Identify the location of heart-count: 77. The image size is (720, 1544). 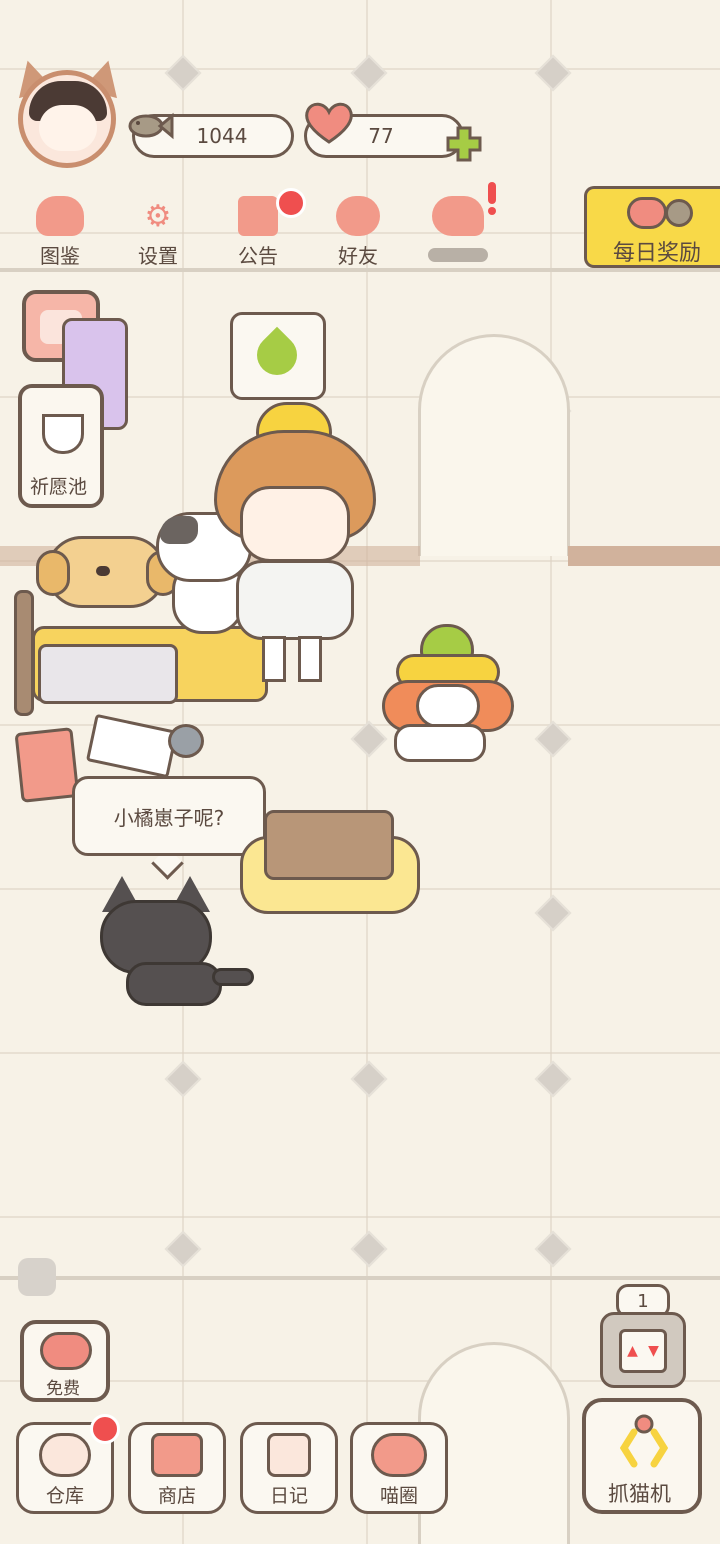
(381, 136).